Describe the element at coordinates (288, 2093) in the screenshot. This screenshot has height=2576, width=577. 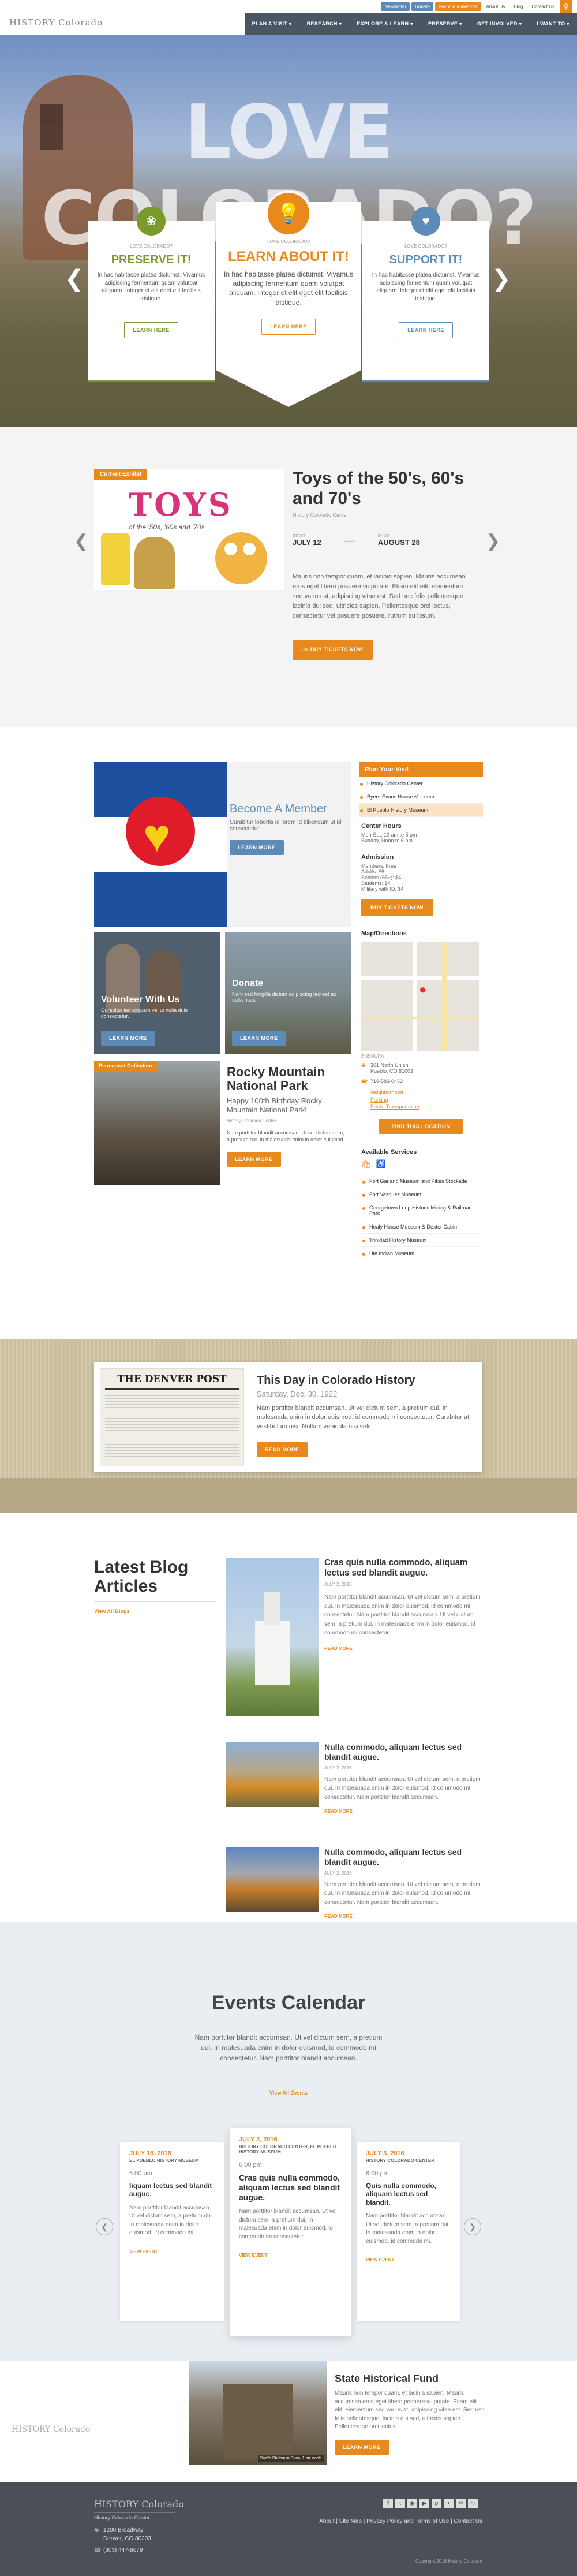
I see `view-all-events-link: View All Events` at that location.